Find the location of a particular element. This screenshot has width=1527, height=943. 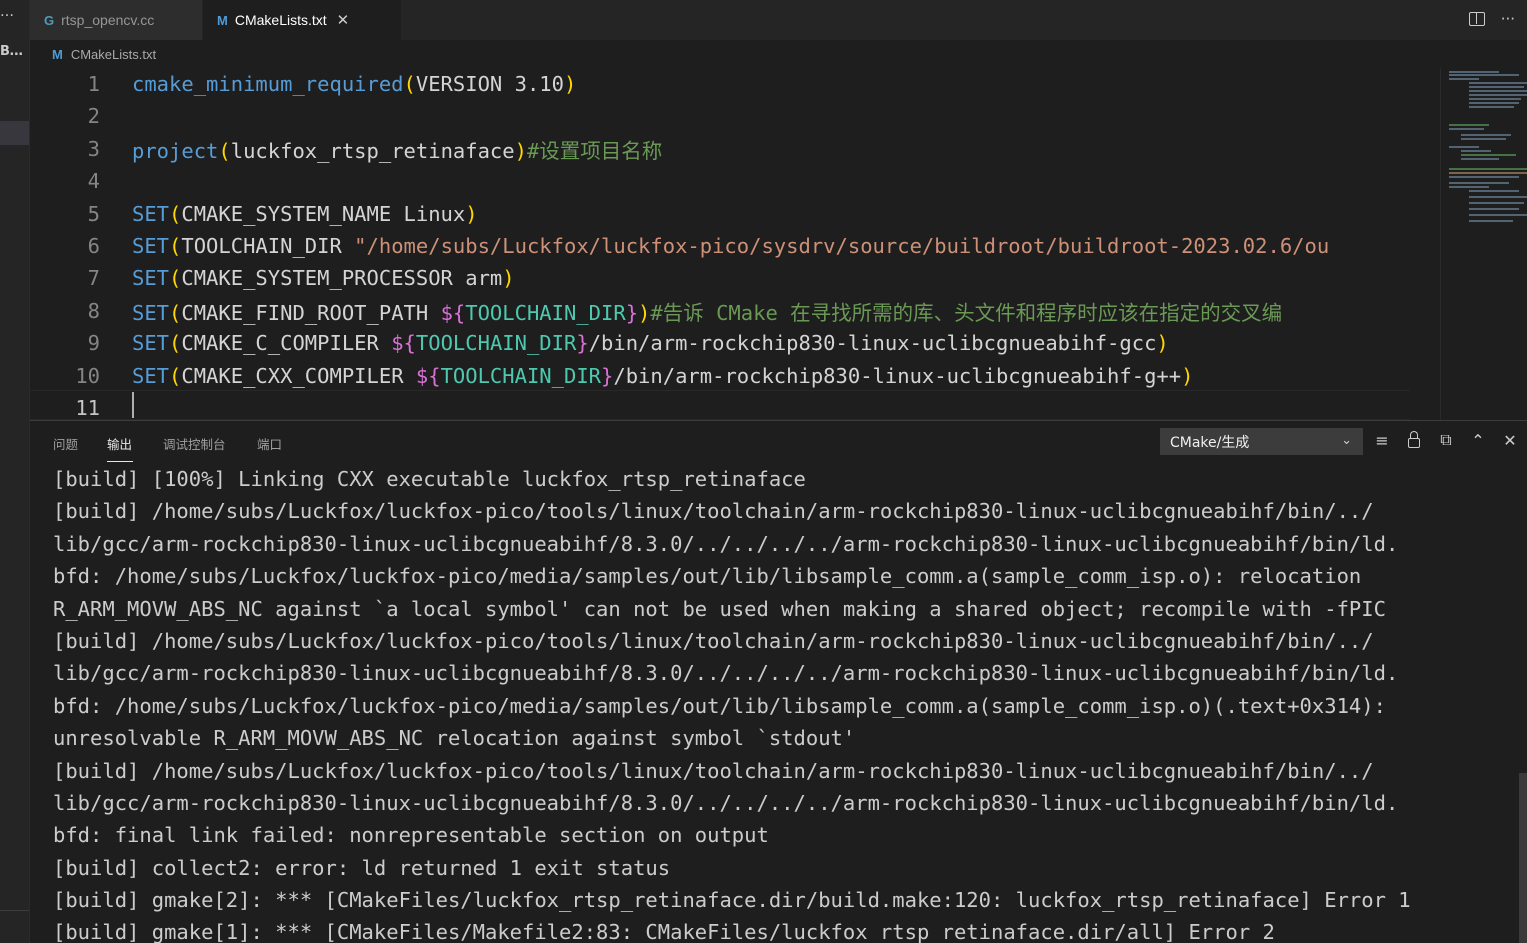

line-number: 8 is located at coordinates (93, 310).